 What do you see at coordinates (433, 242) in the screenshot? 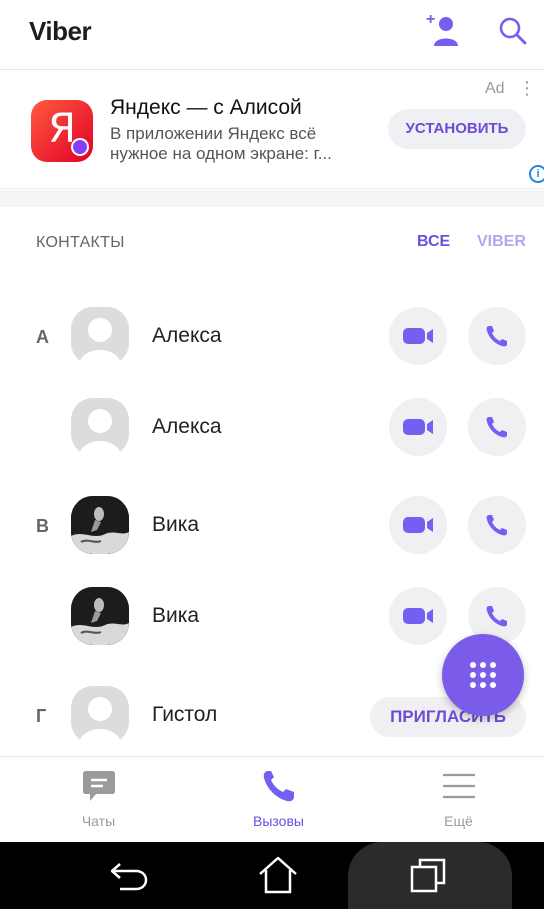
I see `filter-all-tab: ВСЕ` at bounding box center [433, 242].